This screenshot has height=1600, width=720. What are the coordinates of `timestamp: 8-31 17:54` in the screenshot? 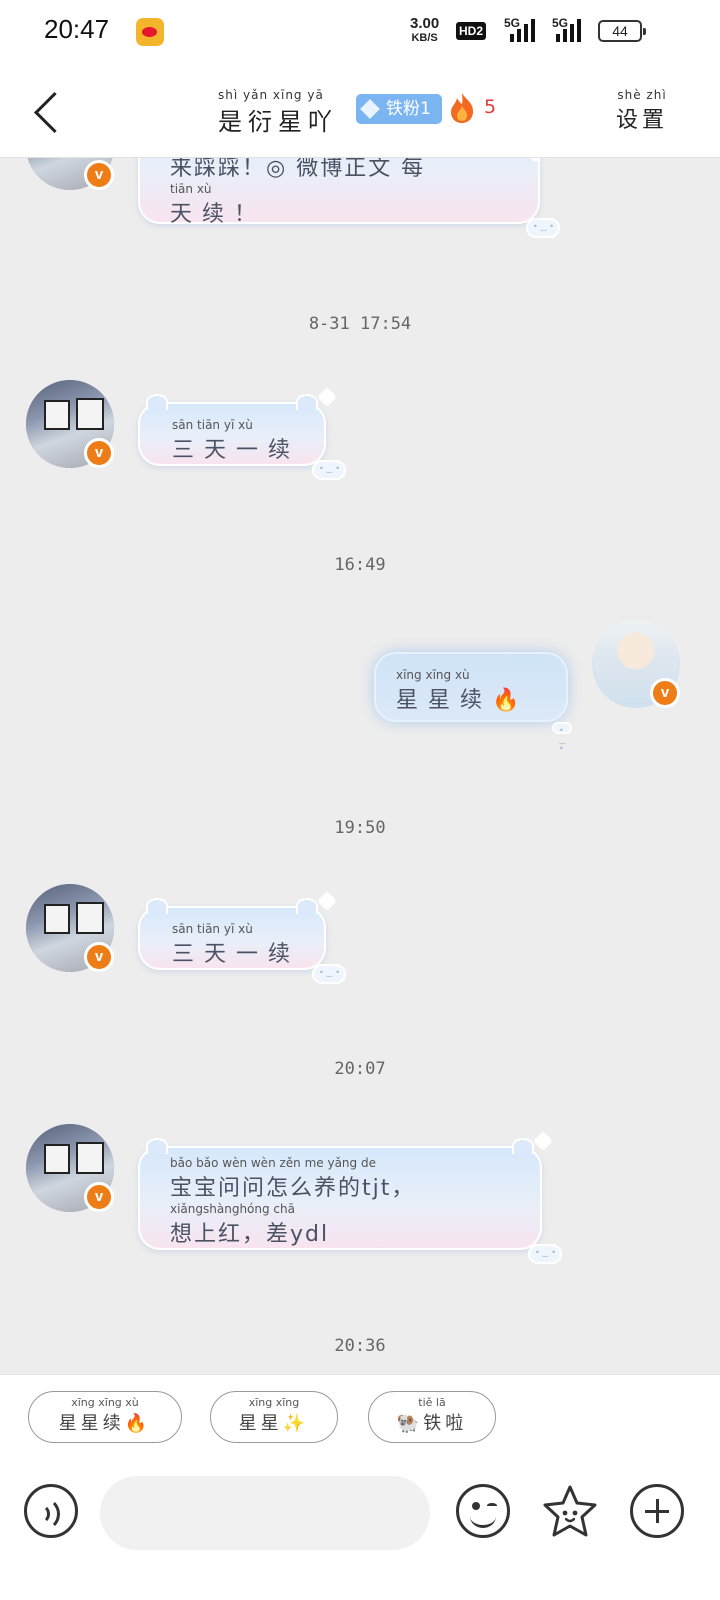 It's located at (360, 324).